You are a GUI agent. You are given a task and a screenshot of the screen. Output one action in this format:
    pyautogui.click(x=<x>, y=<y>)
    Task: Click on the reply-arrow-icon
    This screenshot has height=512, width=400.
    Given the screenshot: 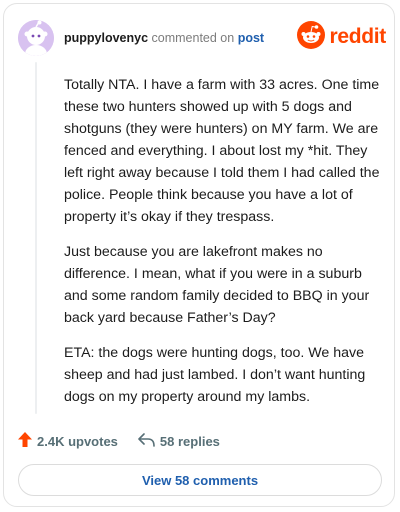 What is the action you would take?
    pyautogui.click(x=149, y=441)
    